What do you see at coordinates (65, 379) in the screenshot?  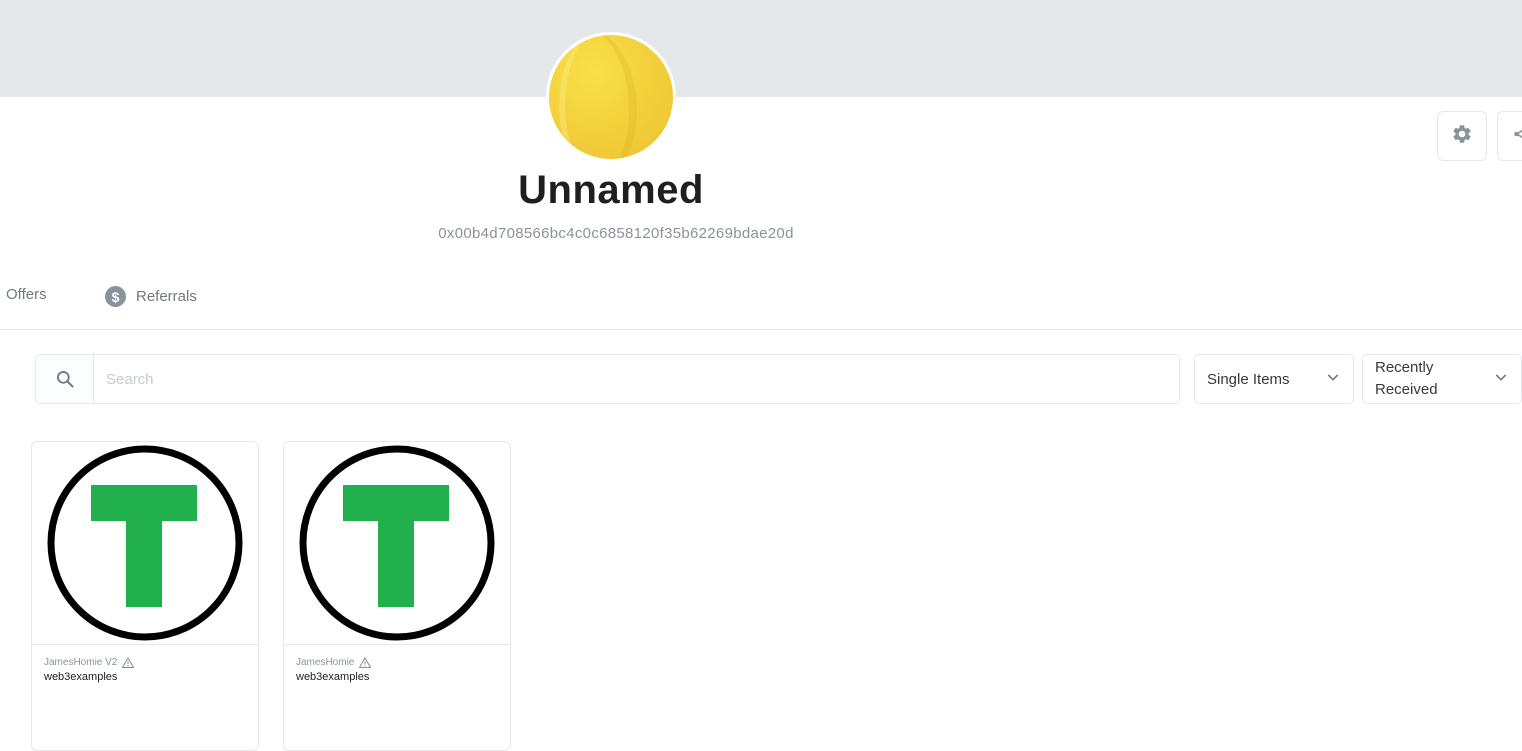 I see `search-icon` at bounding box center [65, 379].